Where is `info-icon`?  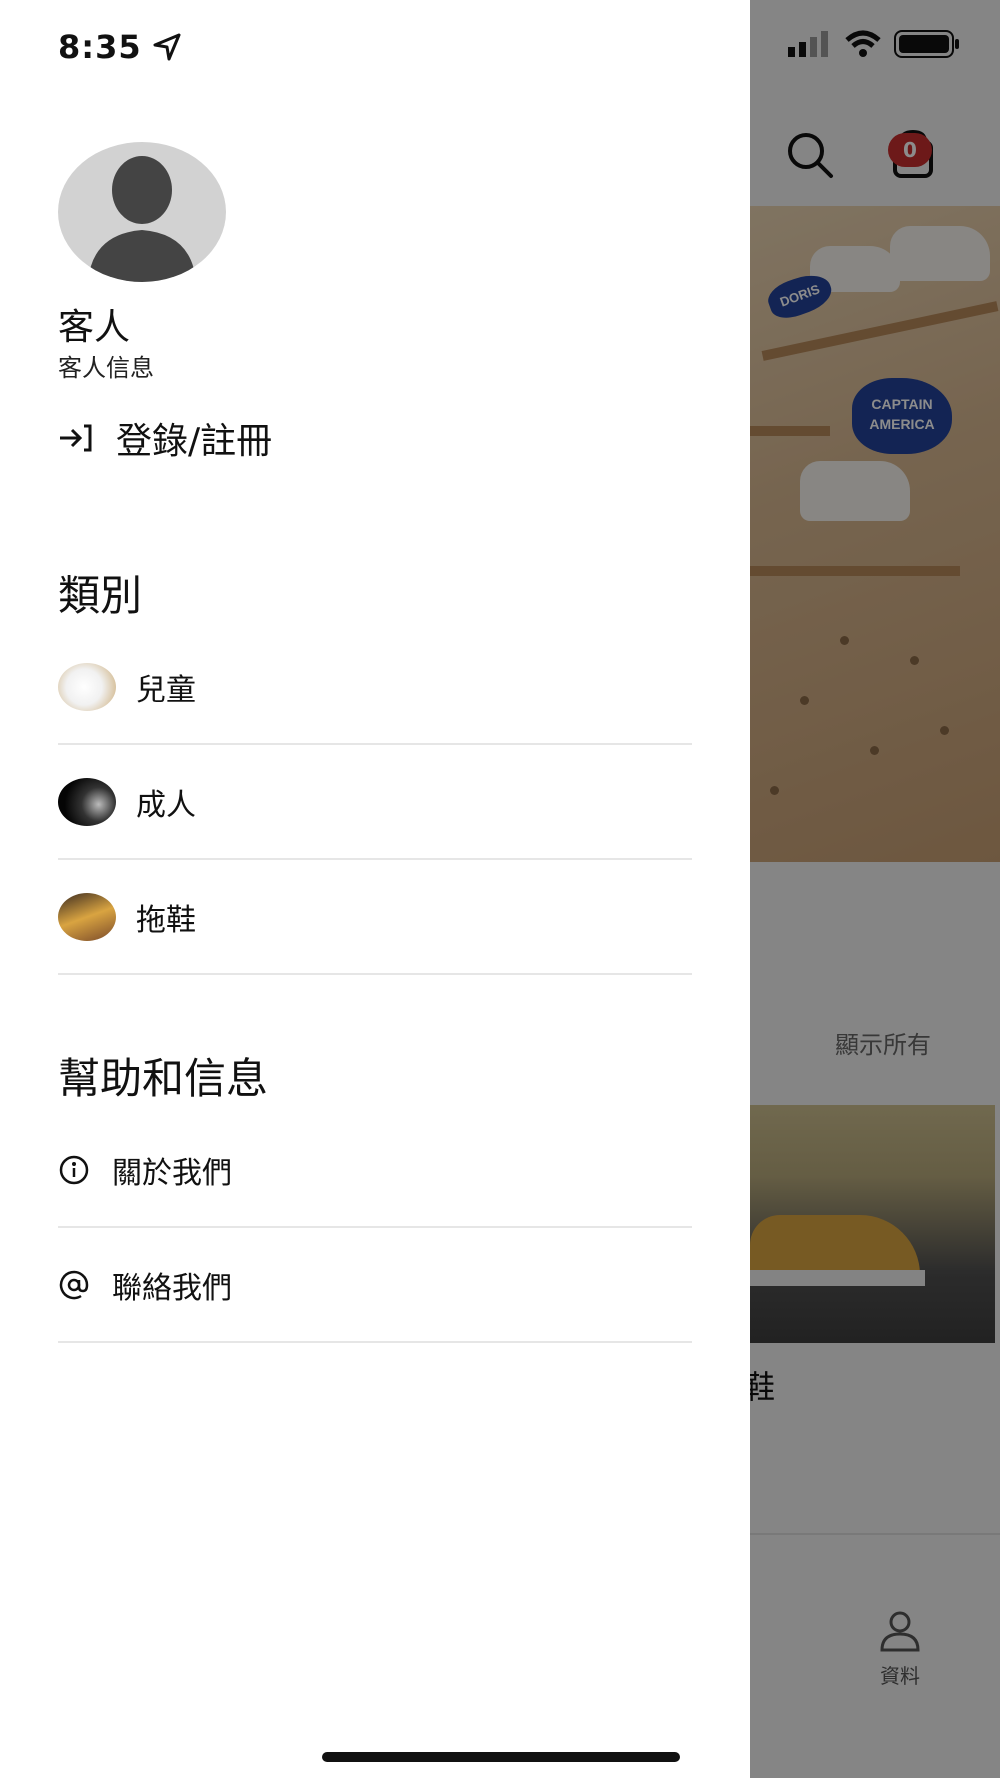
info-icon is located at coordinates (74, 1170).